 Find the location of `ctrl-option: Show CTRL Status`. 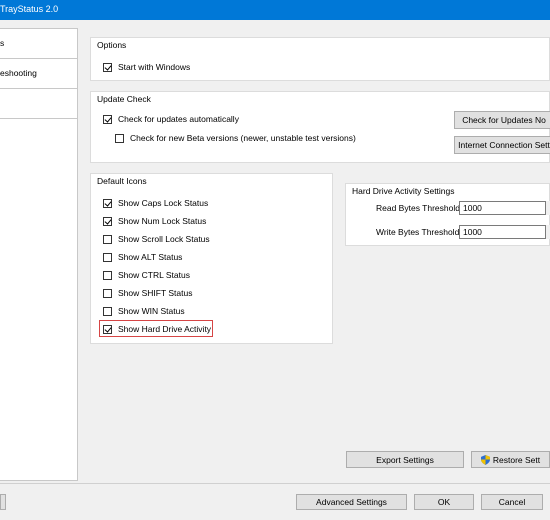

ctrl-option: Show CTRL Status is located at coordinates (146, 275).